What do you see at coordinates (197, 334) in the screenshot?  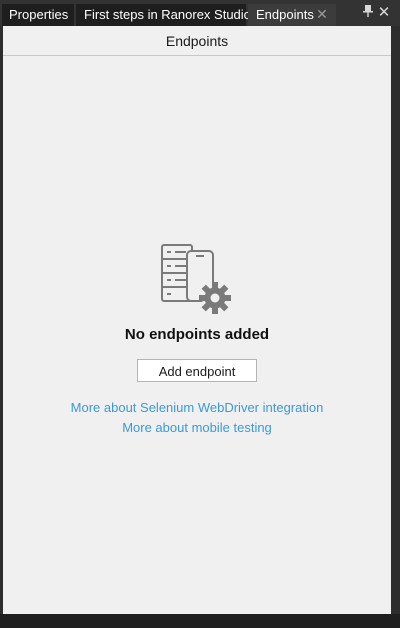 I see `empty-state-message: No endpoints added` at bounding box center [197, 334].